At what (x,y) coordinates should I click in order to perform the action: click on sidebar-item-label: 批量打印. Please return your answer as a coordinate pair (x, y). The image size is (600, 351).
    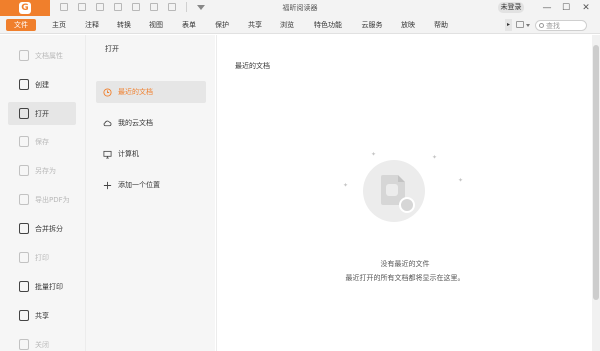
    Looking at the image, I should click on (49, 286).